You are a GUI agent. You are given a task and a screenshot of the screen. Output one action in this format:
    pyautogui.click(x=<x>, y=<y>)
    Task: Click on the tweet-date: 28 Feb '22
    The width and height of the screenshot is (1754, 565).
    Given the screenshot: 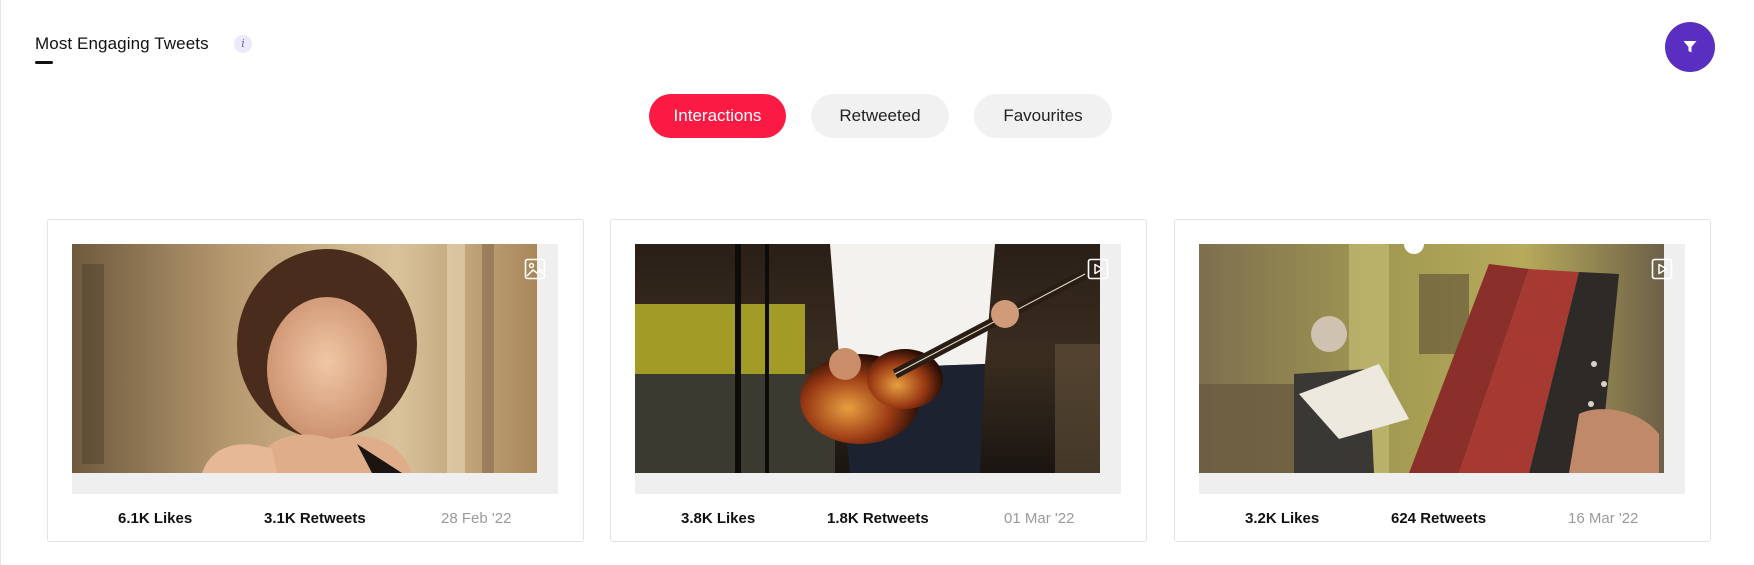 What is the action you would take?
    pyautogui.click(x=476, y=518)
    